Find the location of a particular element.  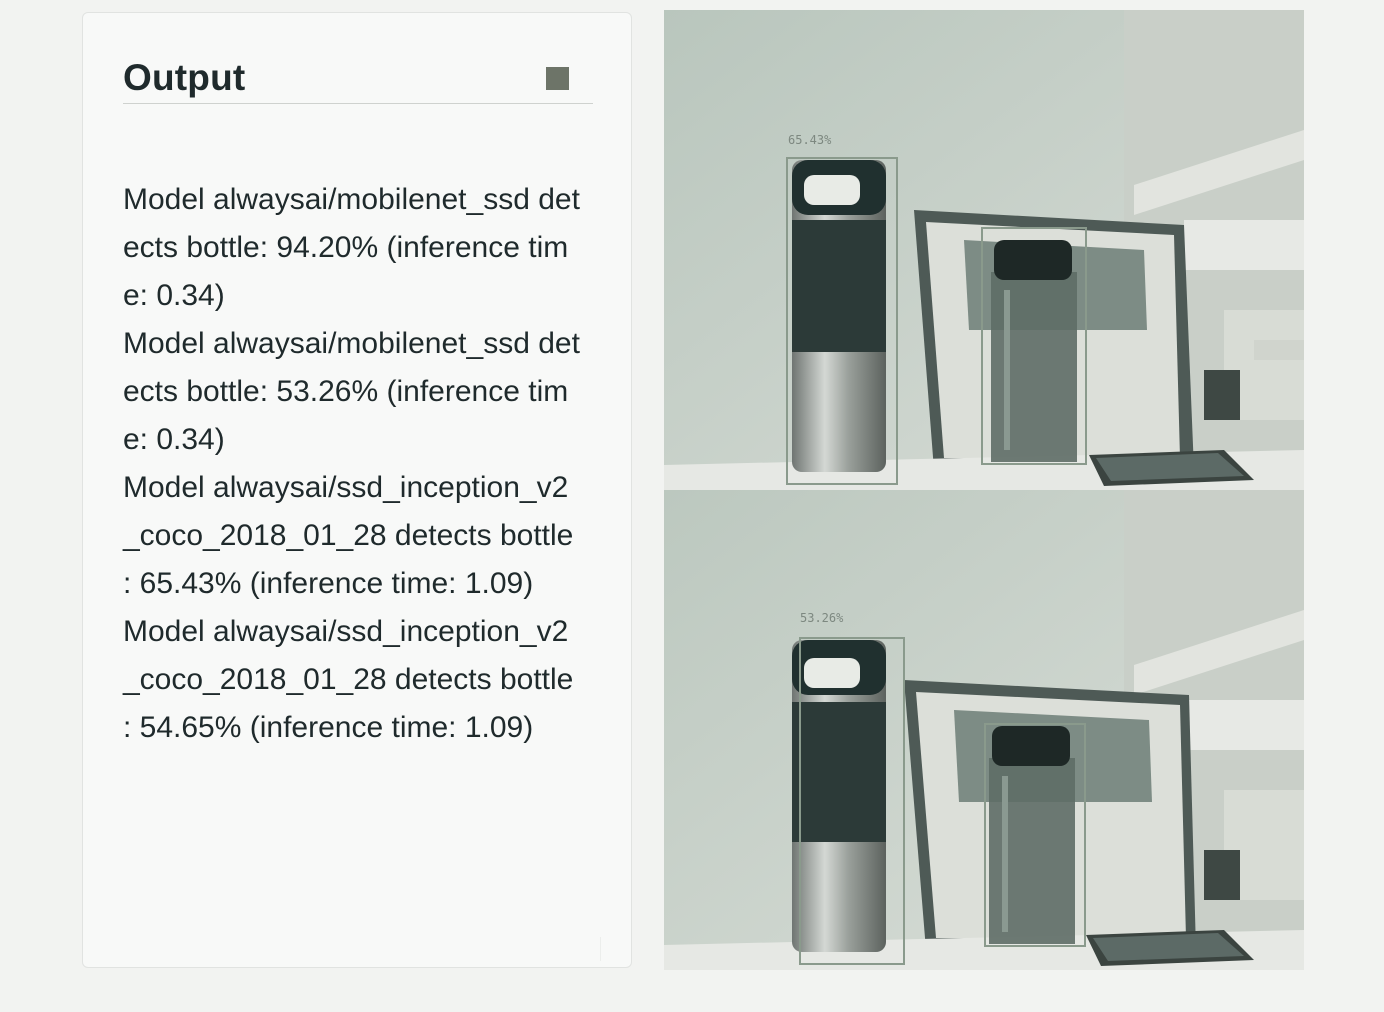

output-panel-header: Output is located at coordinates (358, 80).